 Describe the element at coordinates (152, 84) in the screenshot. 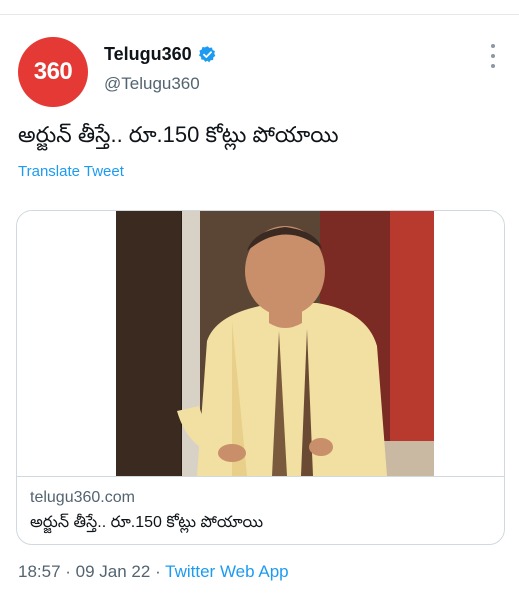

I see `user-handle: @Telugu360` at that location.